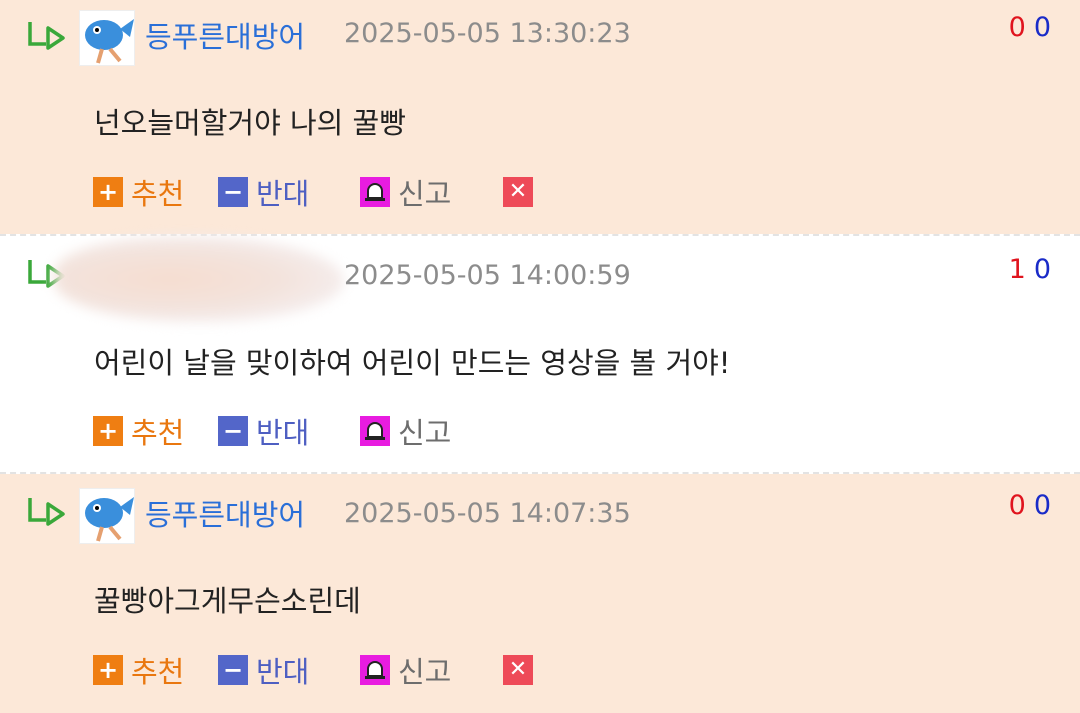 This screenshot has width=1080, height=713. Describe the element at coordinates (487, 33) in the screenshot. I see `comment-date: 2025-05-05 13:30:23` at that location.